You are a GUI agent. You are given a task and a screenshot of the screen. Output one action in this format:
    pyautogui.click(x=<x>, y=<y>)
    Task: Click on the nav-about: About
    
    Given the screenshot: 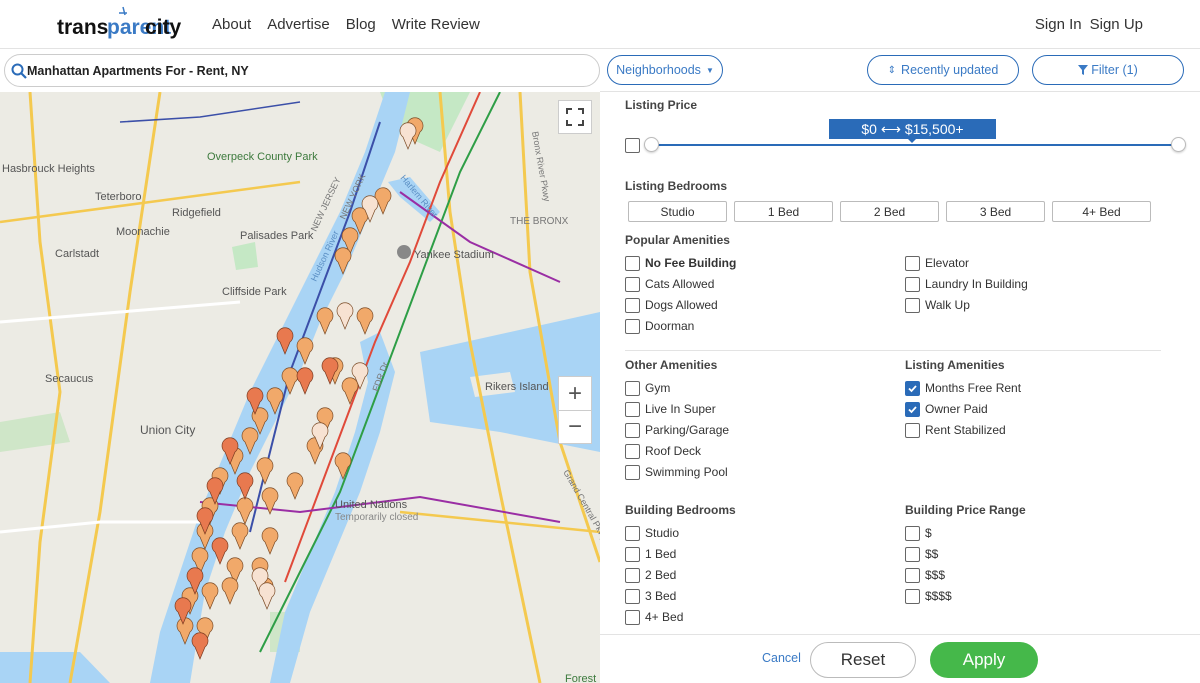 What is the action you would take?
    pyautogui.click(x=231, y=24)
    